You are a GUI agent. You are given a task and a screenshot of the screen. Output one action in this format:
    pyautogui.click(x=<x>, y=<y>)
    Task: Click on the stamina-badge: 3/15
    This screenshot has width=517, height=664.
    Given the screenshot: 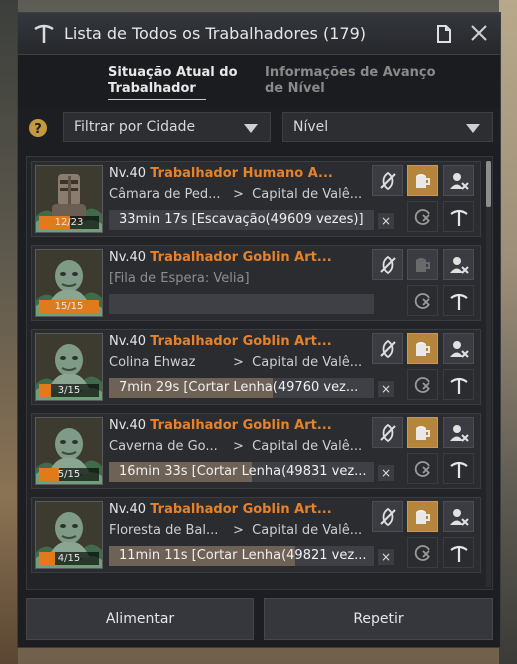 What is the action you would take?
    pyautogui.click(x=69, y=390)
    